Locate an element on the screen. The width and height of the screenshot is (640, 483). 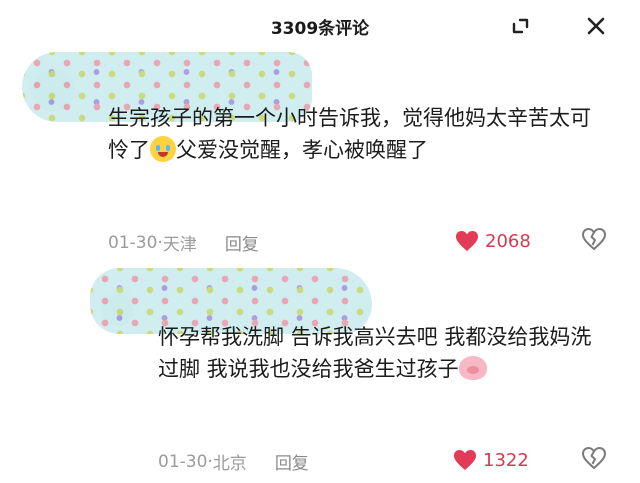
comments-header: 3309条评论 is located at coordinates (320, 26).